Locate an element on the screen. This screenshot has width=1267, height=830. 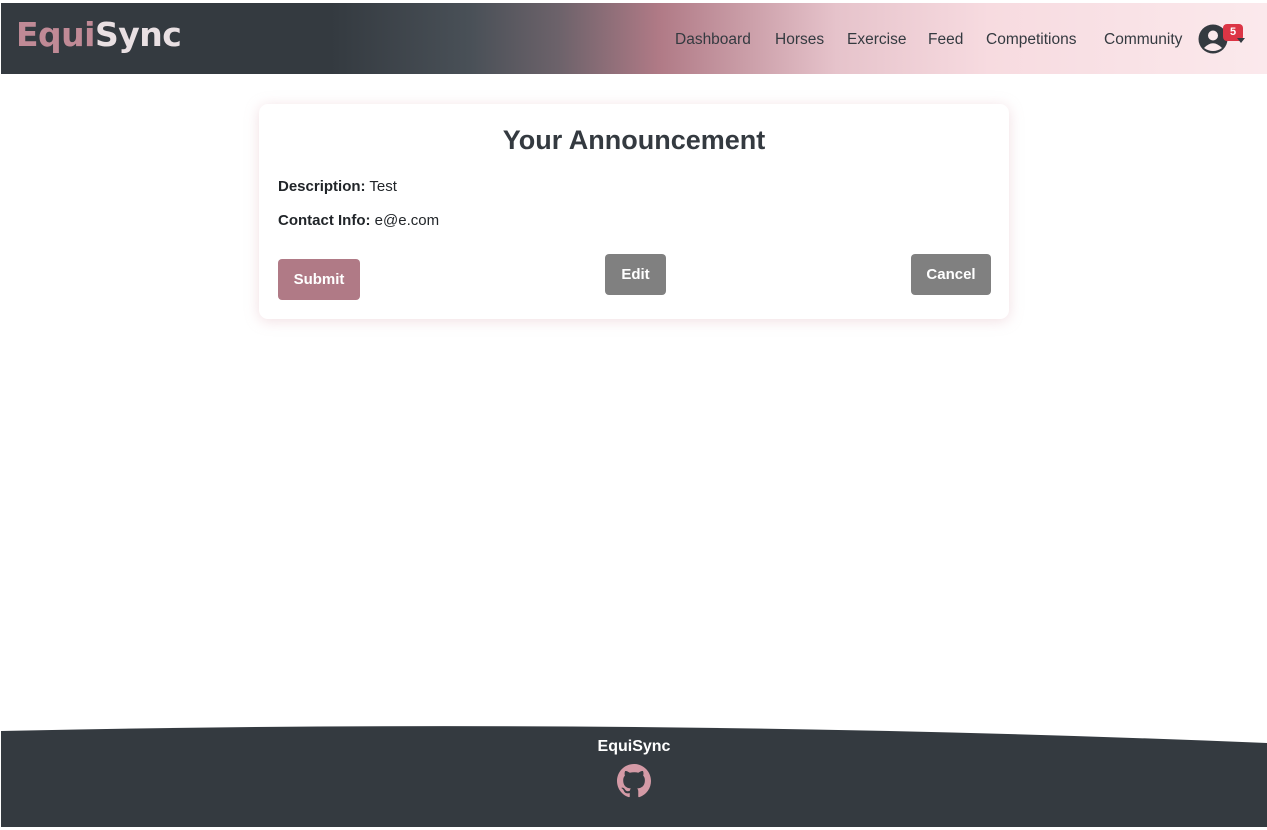
description-row: Description: Test is located at coordinates (337, 186).